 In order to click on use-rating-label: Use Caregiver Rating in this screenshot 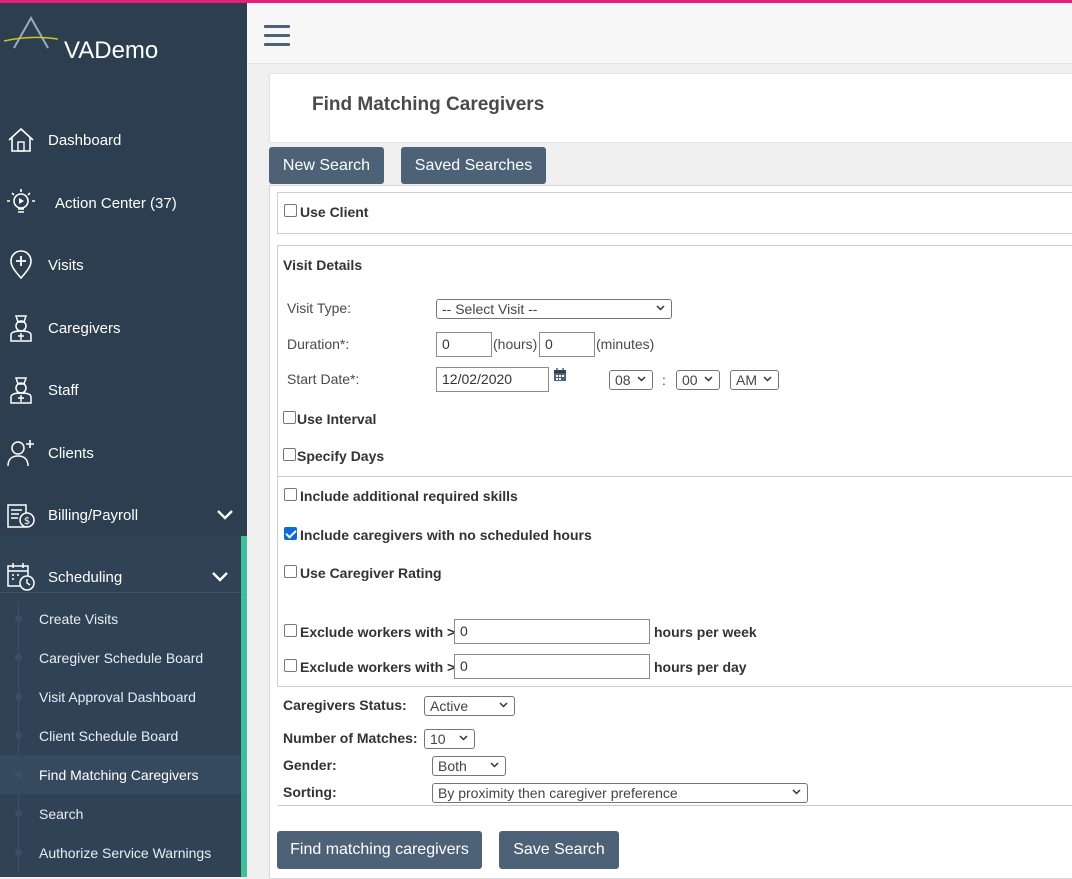, I will do `click(371, 573)`.